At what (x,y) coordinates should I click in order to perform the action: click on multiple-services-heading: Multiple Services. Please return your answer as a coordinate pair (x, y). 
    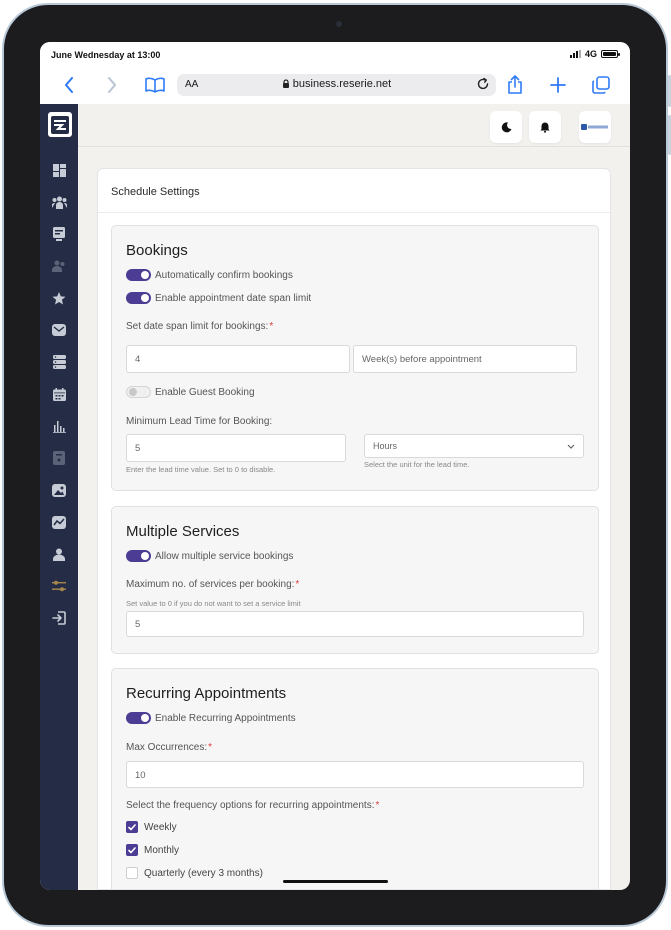
    Looking at the image, I should click on (183, 531).